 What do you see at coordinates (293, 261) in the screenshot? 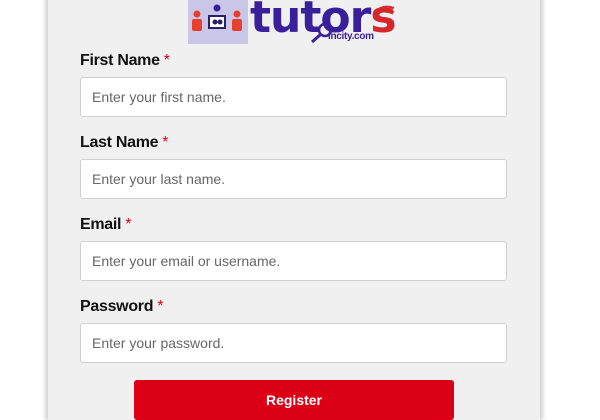
I see `email-input` at bounding box center [293, 261].